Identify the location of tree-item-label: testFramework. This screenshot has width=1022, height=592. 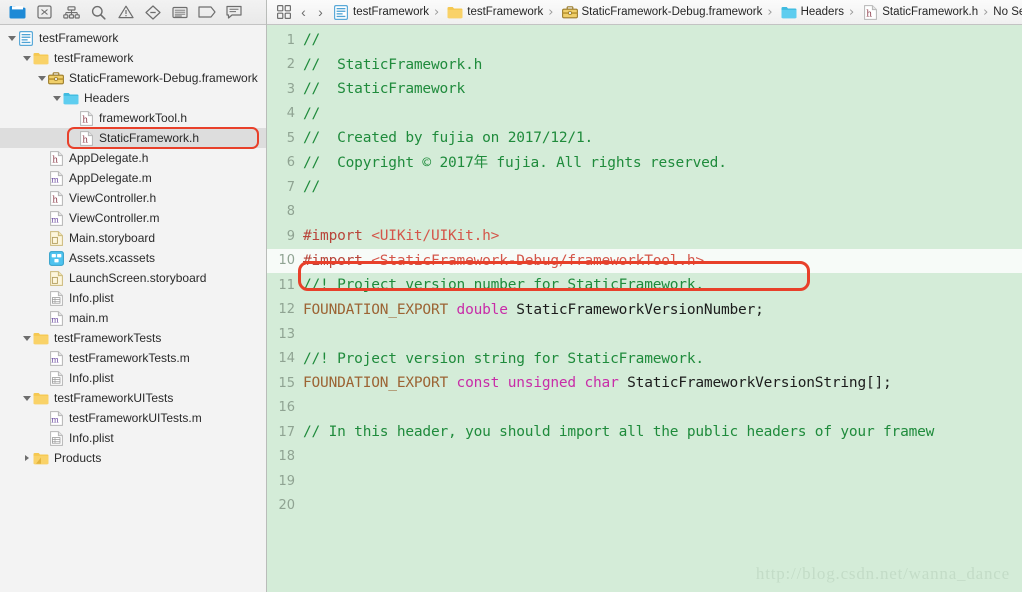
(79, 38).